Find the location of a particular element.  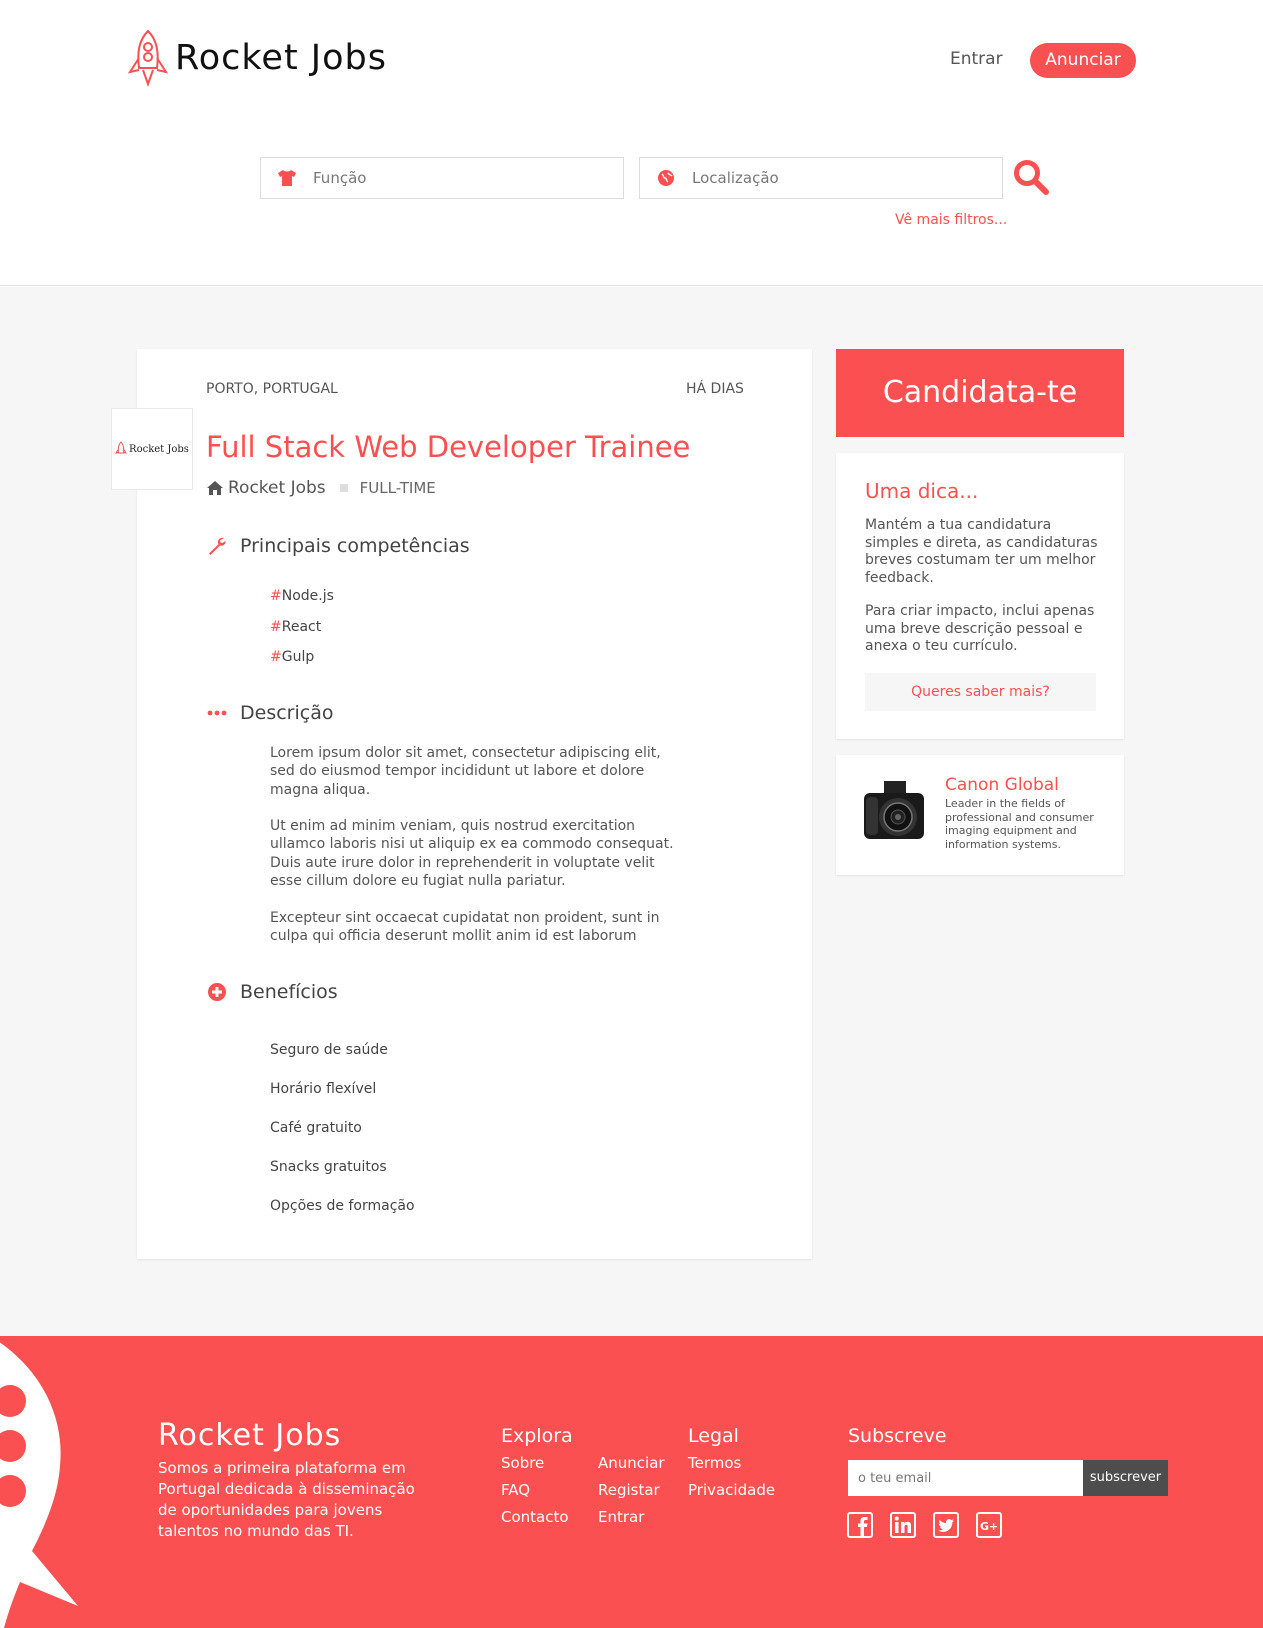

company-line: Rocket Jobs FULL-TIME is located at coordinates (321, 488).